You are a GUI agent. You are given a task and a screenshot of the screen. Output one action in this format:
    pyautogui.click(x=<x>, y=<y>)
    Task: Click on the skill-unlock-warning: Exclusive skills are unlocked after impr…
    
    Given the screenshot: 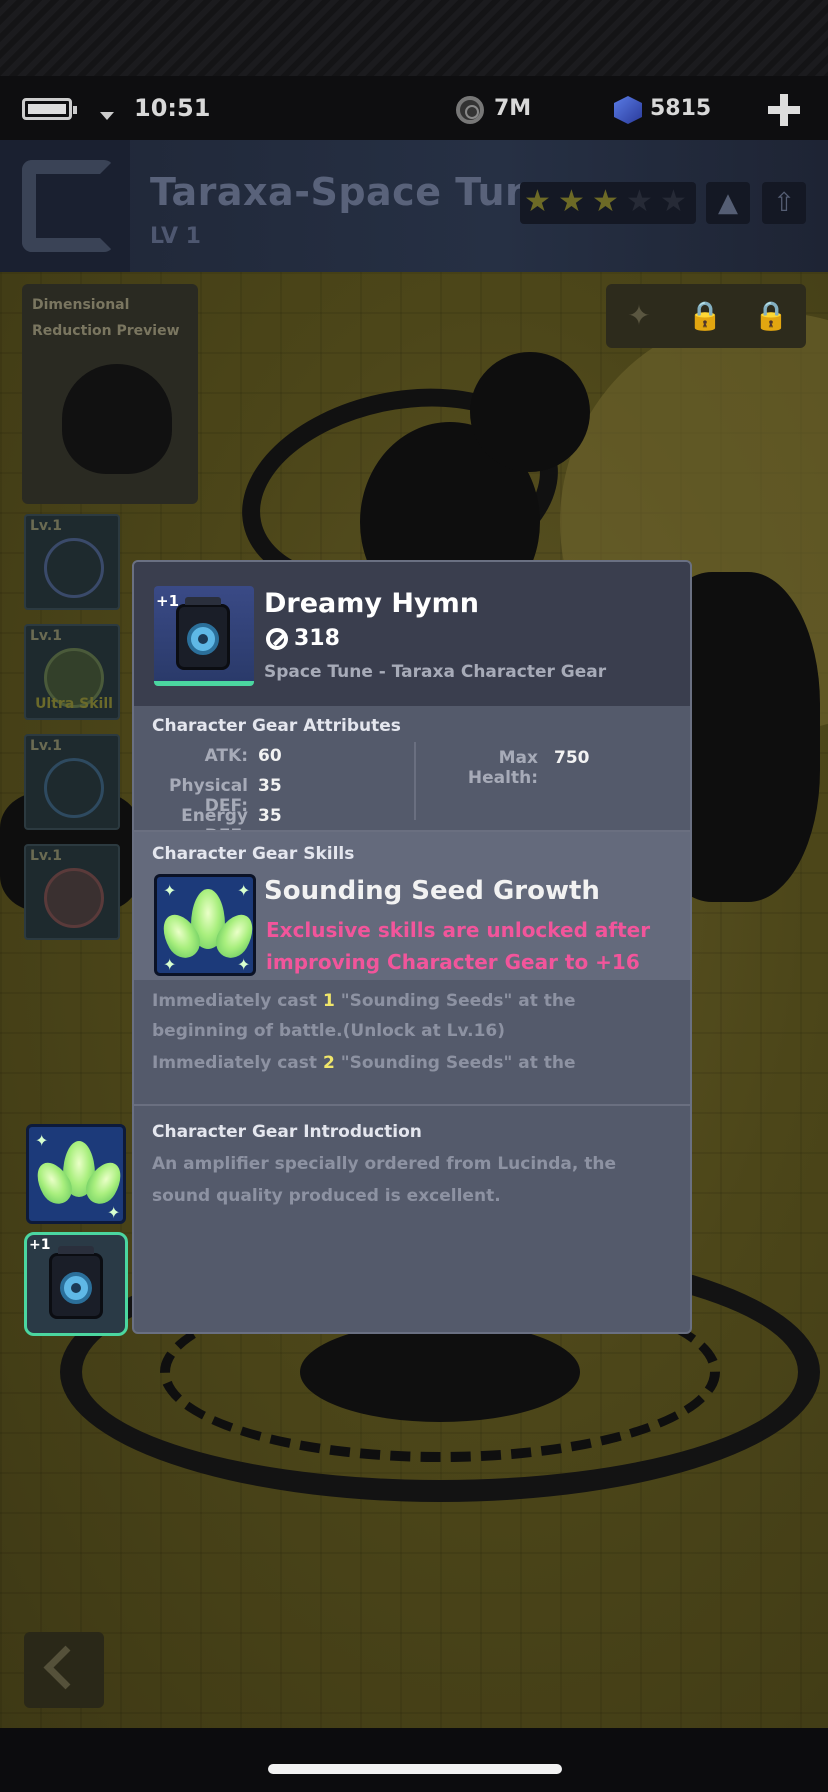 What is the action you would take?
    pyautogui.click(x=458, y=946)
    